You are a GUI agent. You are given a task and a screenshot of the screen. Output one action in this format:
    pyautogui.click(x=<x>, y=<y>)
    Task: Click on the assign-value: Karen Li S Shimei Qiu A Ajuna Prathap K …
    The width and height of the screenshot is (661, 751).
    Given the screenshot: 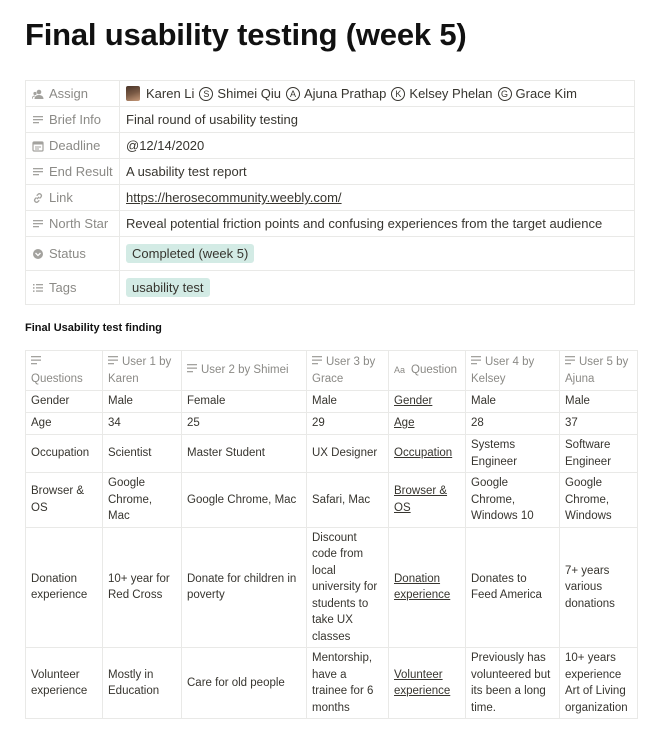 What is the action you would take?
    pyautogui.click(x=377, y=93)
    